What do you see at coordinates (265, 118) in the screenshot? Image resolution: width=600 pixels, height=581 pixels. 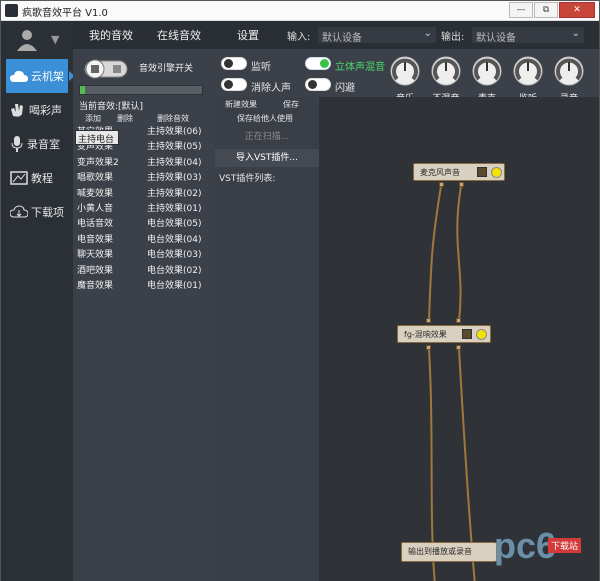 I see `save-share-button: 保存给他人使用` at bounding box center [265, 118].